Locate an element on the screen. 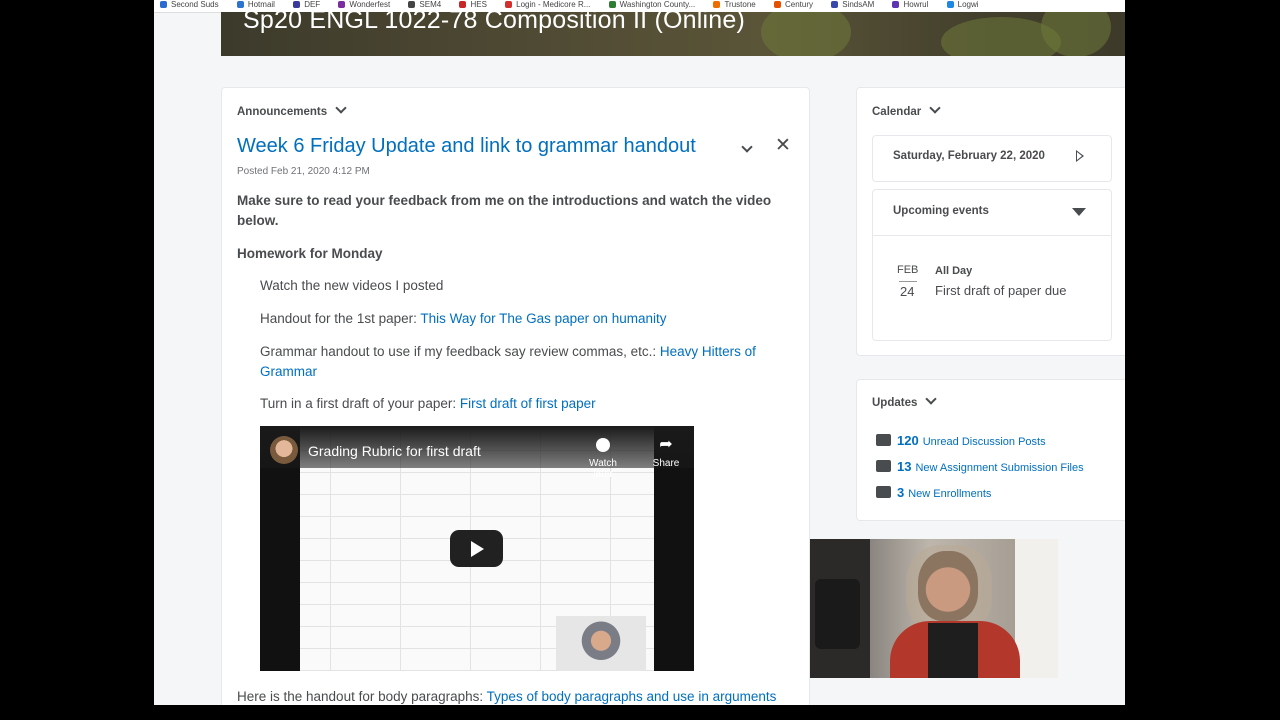 The image size is (1280, 720). update-count: 13 is located at coordinates (904, 466).